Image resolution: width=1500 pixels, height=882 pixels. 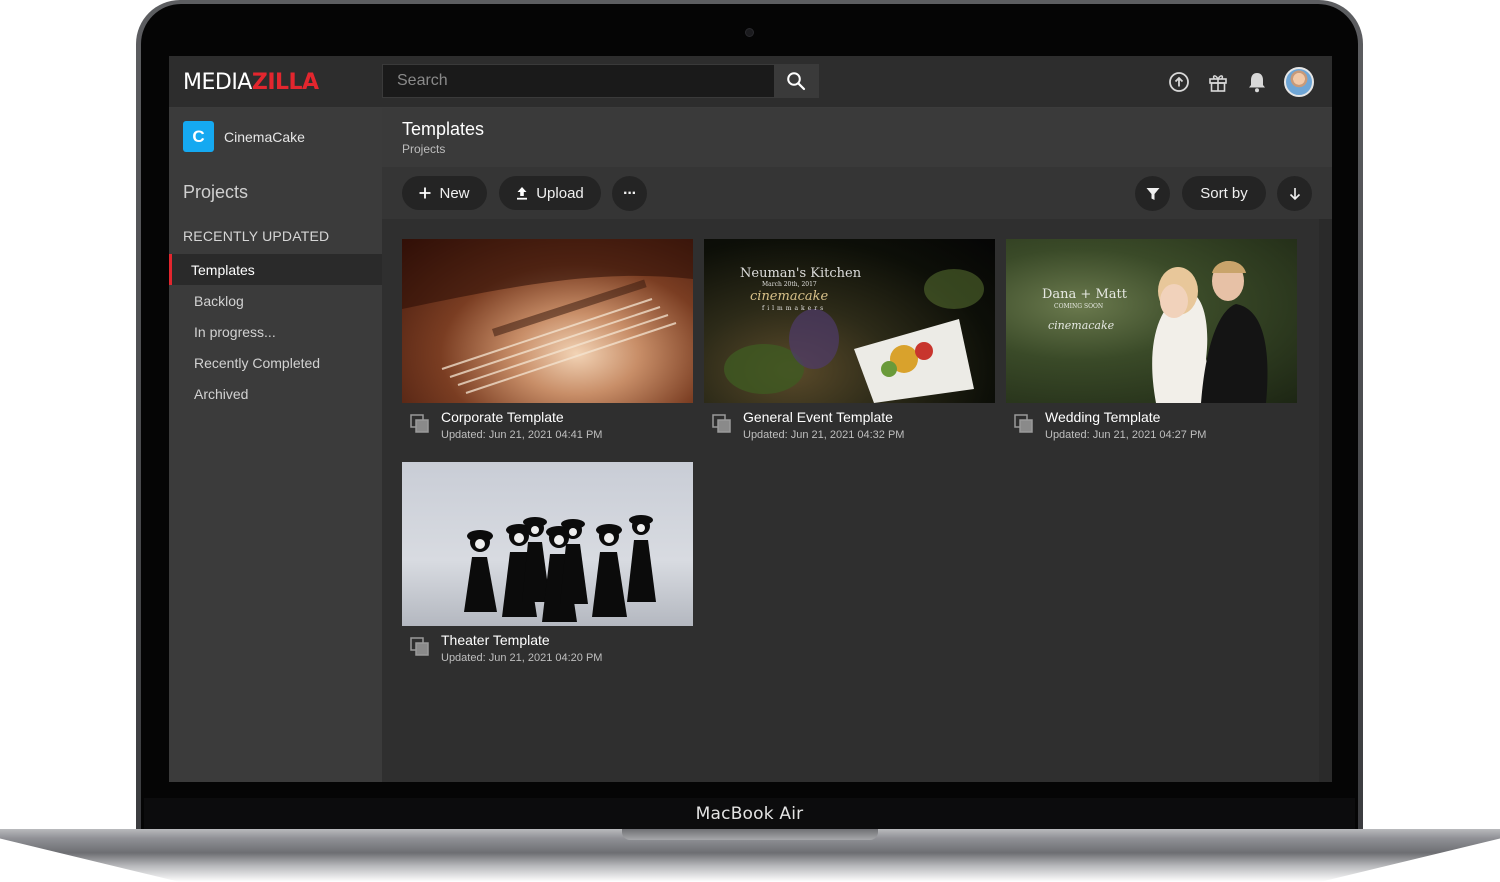 I want to click on food-plate-image, so click(x=854, y=336).